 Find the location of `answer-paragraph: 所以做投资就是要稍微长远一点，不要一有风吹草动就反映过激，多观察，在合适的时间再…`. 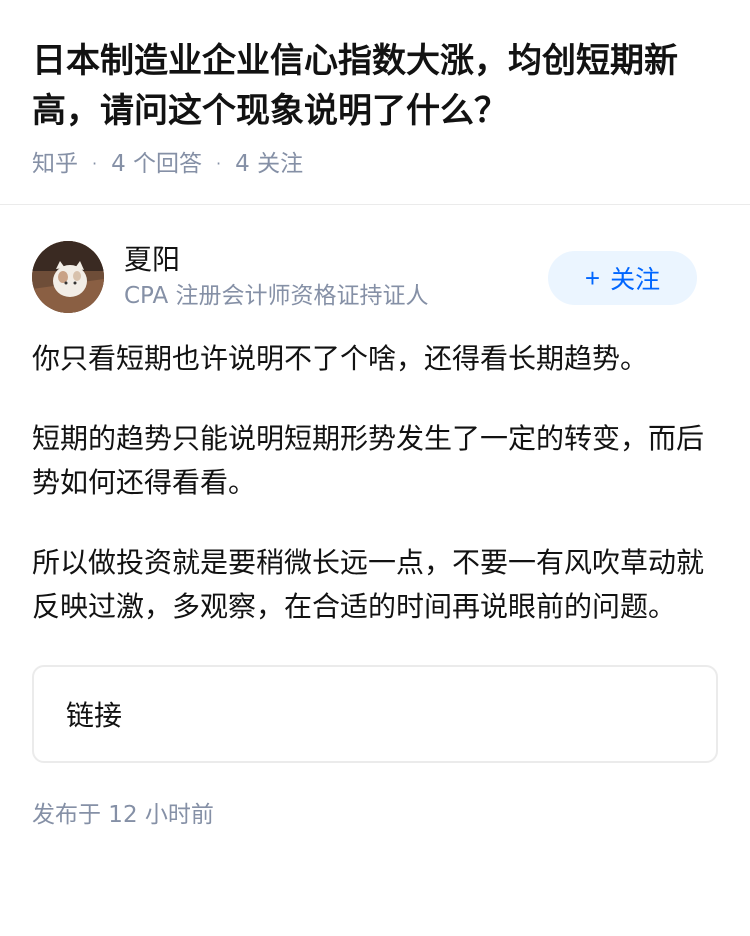

answer-paragraph: 所以做投资就是要稍微长远一点，不要一有风吹草动就反映过激，多观察，在合适的时间再… is located at coordinates (368, 584).